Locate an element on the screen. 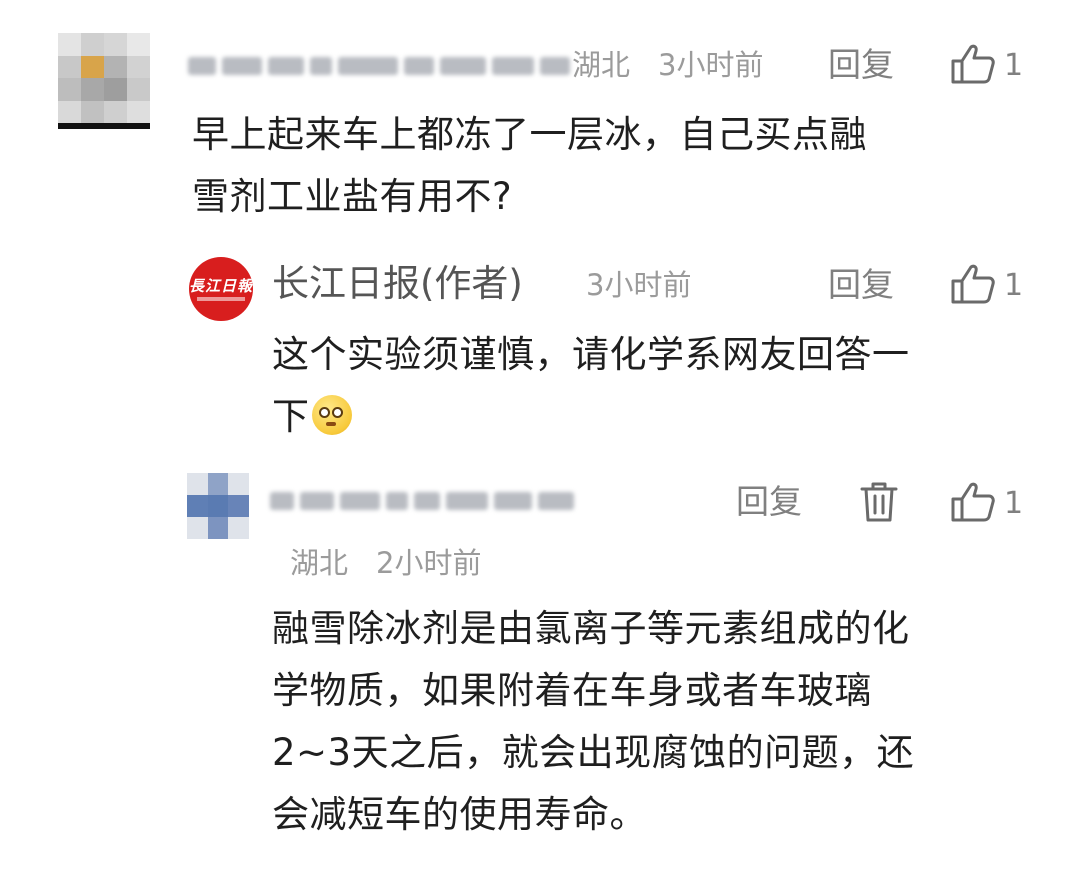  comment-text: 早上起来车上都冻了一层冰，自己买点融 雪剂工业盐有用不? is located at coordinates (622, 166).